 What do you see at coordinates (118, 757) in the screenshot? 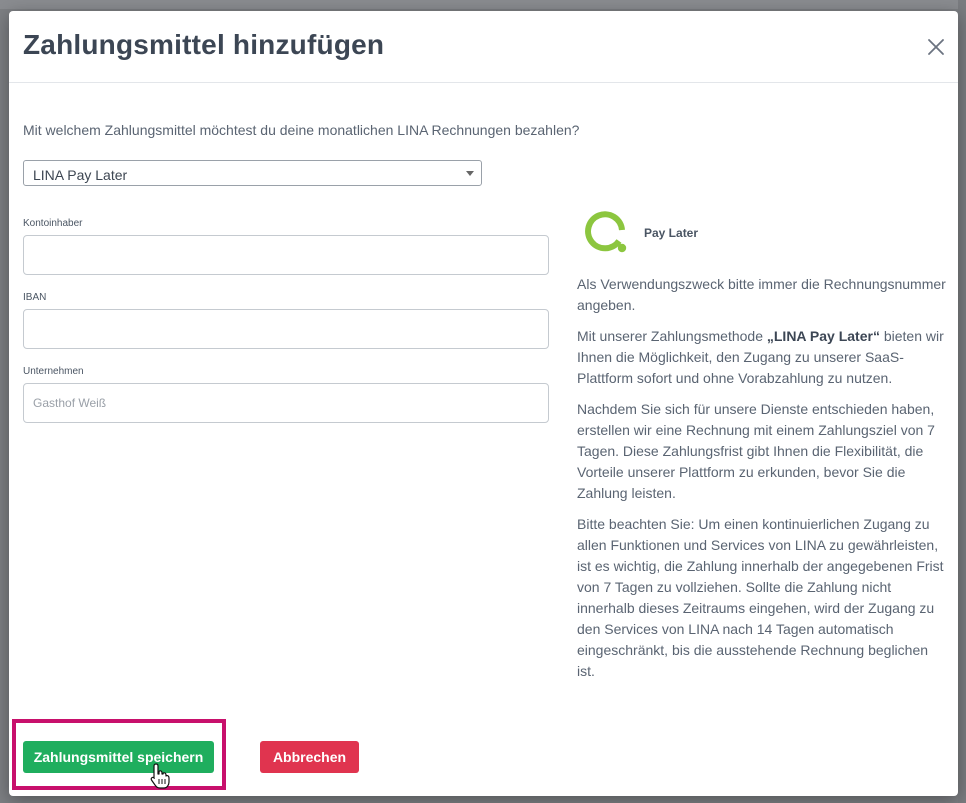
I see `save-payment-button: Zahlungsmittel speichern` at bounding box center [118, 757].